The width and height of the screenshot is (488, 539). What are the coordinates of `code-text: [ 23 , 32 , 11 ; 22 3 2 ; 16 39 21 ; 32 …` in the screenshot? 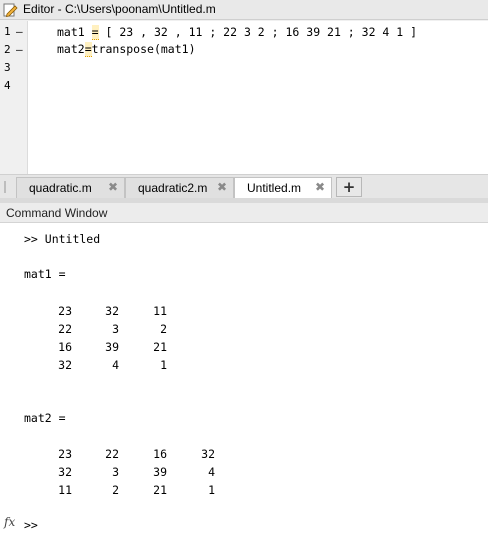 It's located at (258, 32).